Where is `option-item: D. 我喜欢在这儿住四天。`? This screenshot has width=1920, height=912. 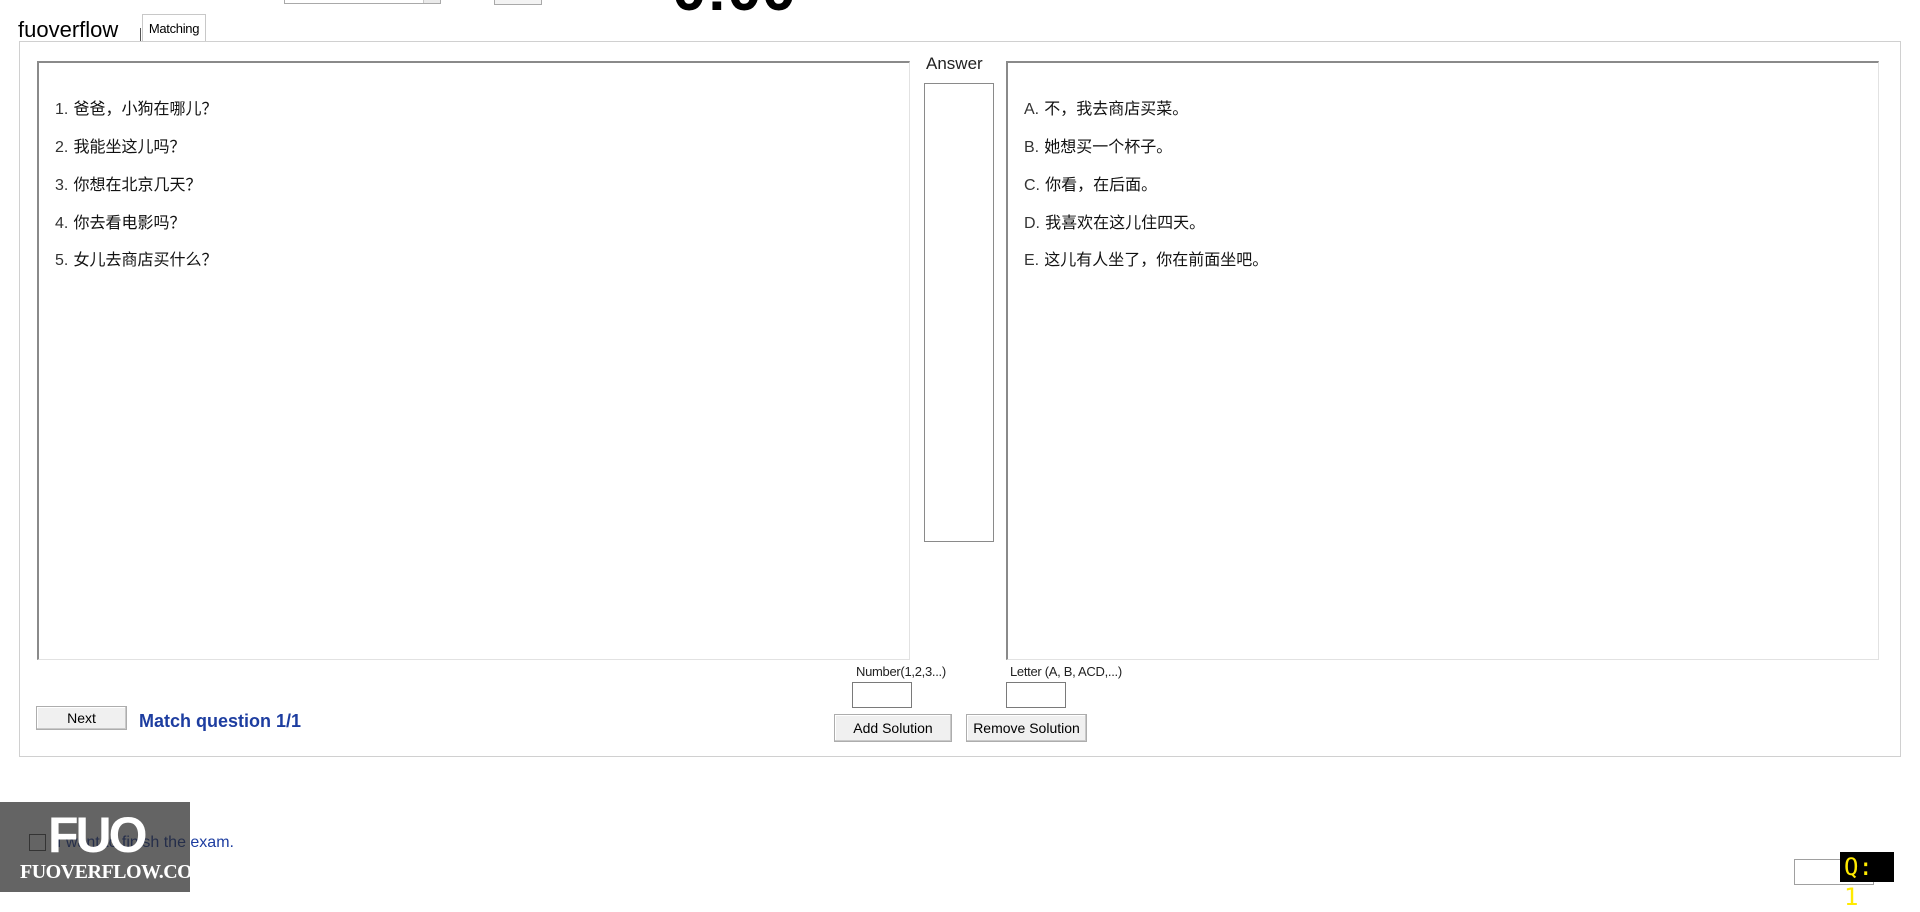 option-item: D. 我喜欢在这儿住四天。 is located at coordinates (1114, 221).